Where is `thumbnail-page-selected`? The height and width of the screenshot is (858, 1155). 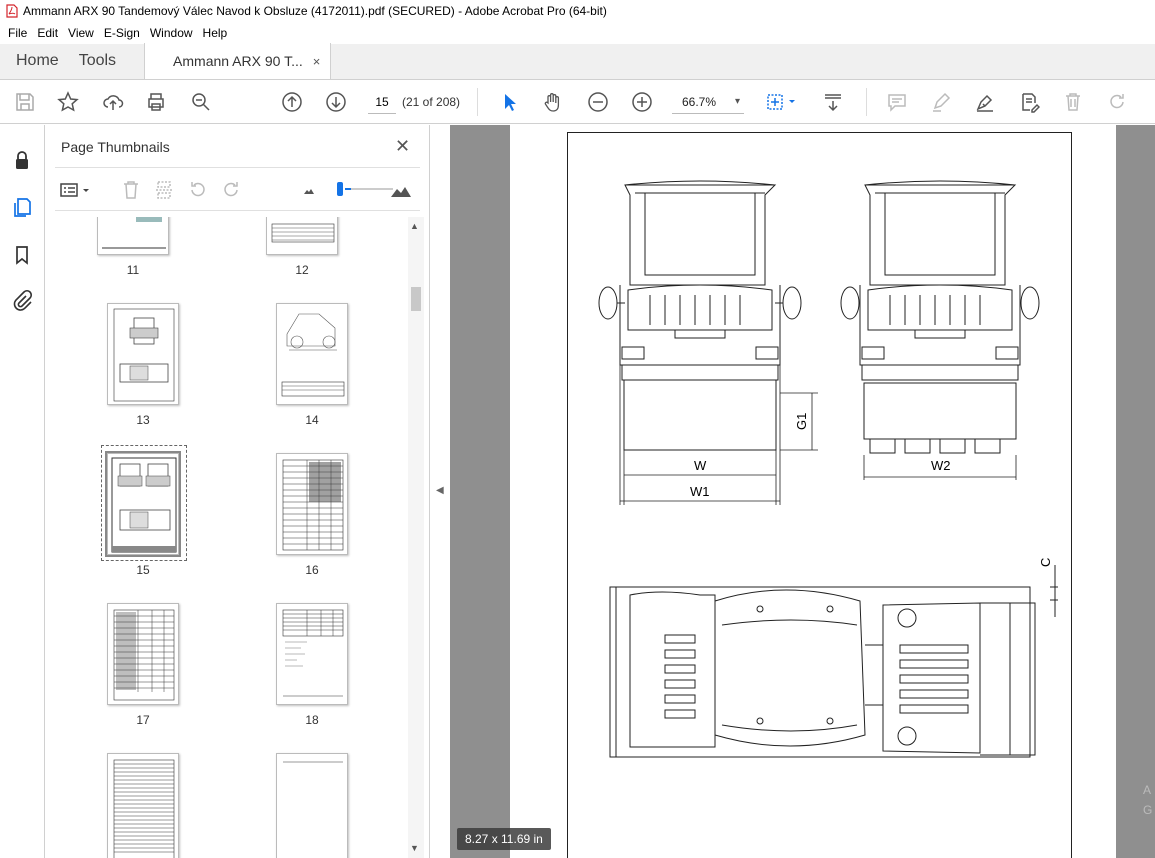
thumbnail-page-selected is located at coordinates (143, 504).